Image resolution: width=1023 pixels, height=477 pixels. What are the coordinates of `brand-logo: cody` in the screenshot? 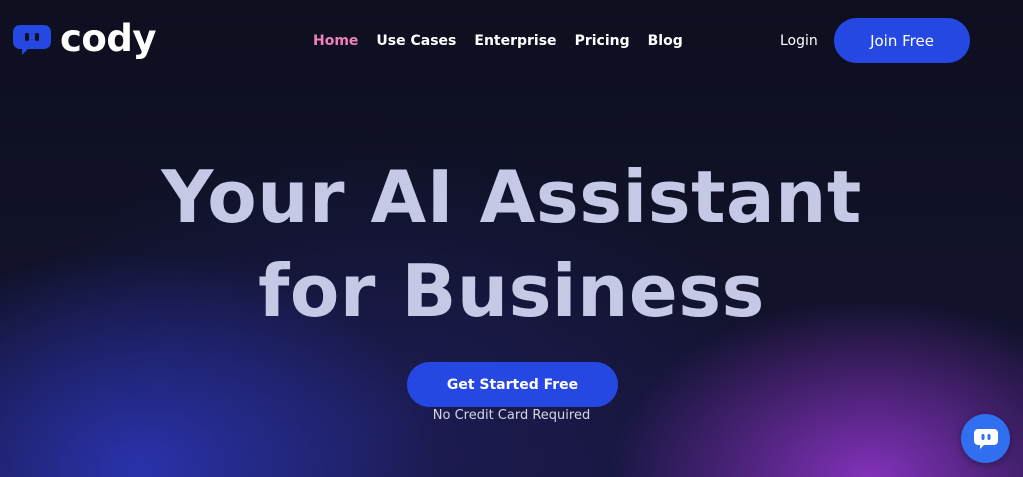 It's located at (84, 38).